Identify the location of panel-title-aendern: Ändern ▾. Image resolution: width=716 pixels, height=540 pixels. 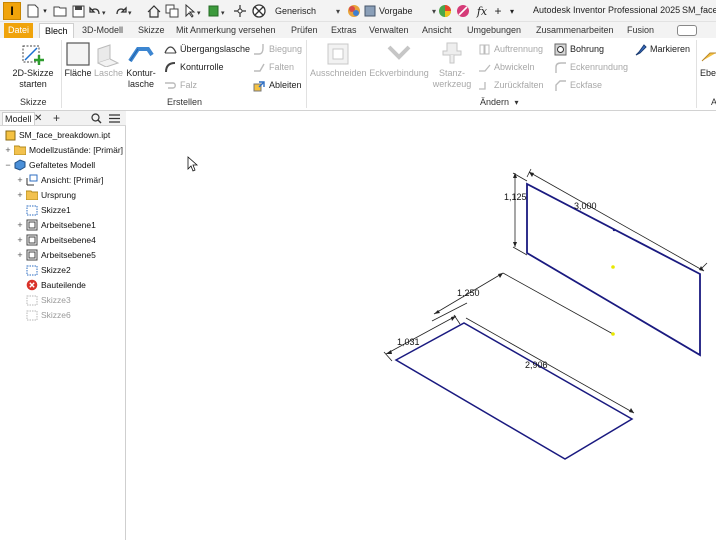
(499, 102).